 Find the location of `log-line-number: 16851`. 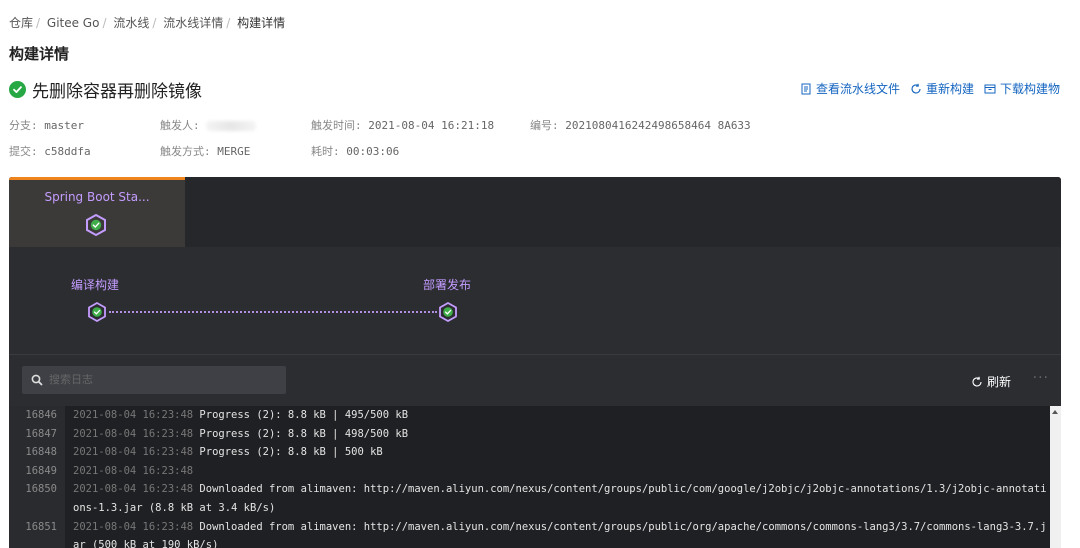

log-line-number: 16851 is located at coordinates (37, 532).